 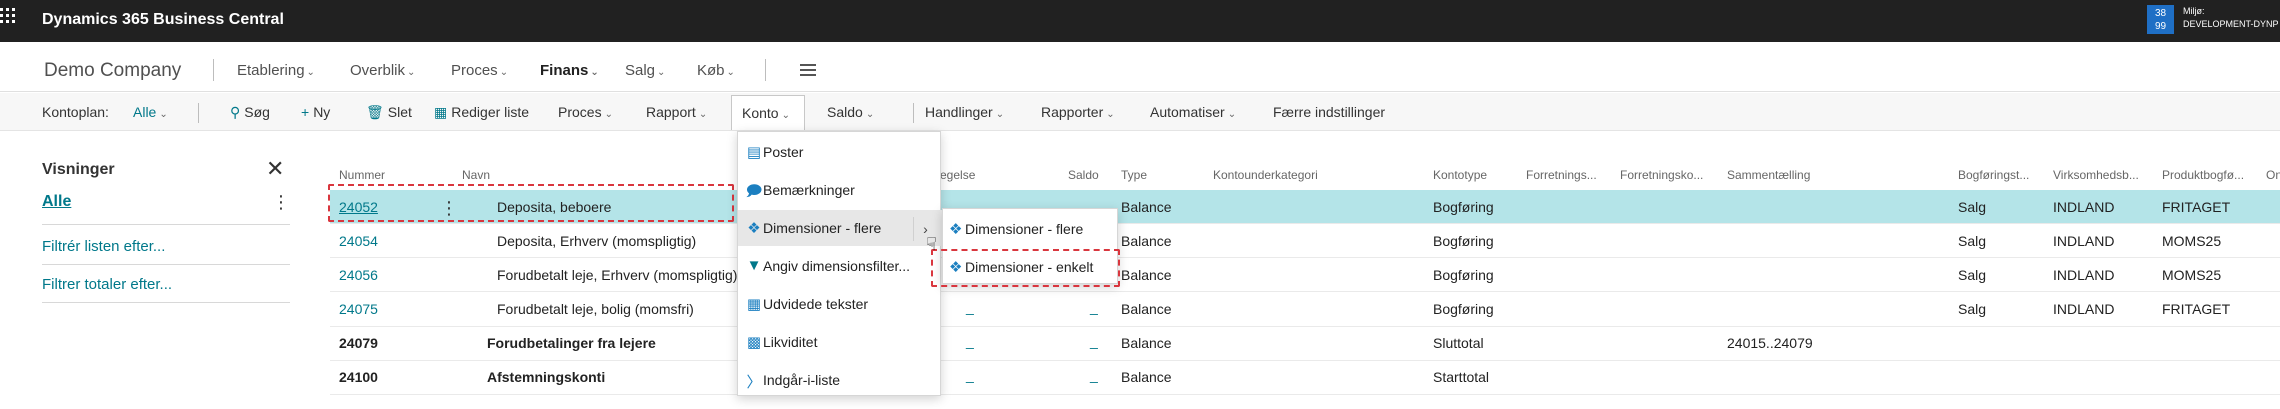 I want to click on nav-salg: Salg ⌄, so click(x=645, y=70).